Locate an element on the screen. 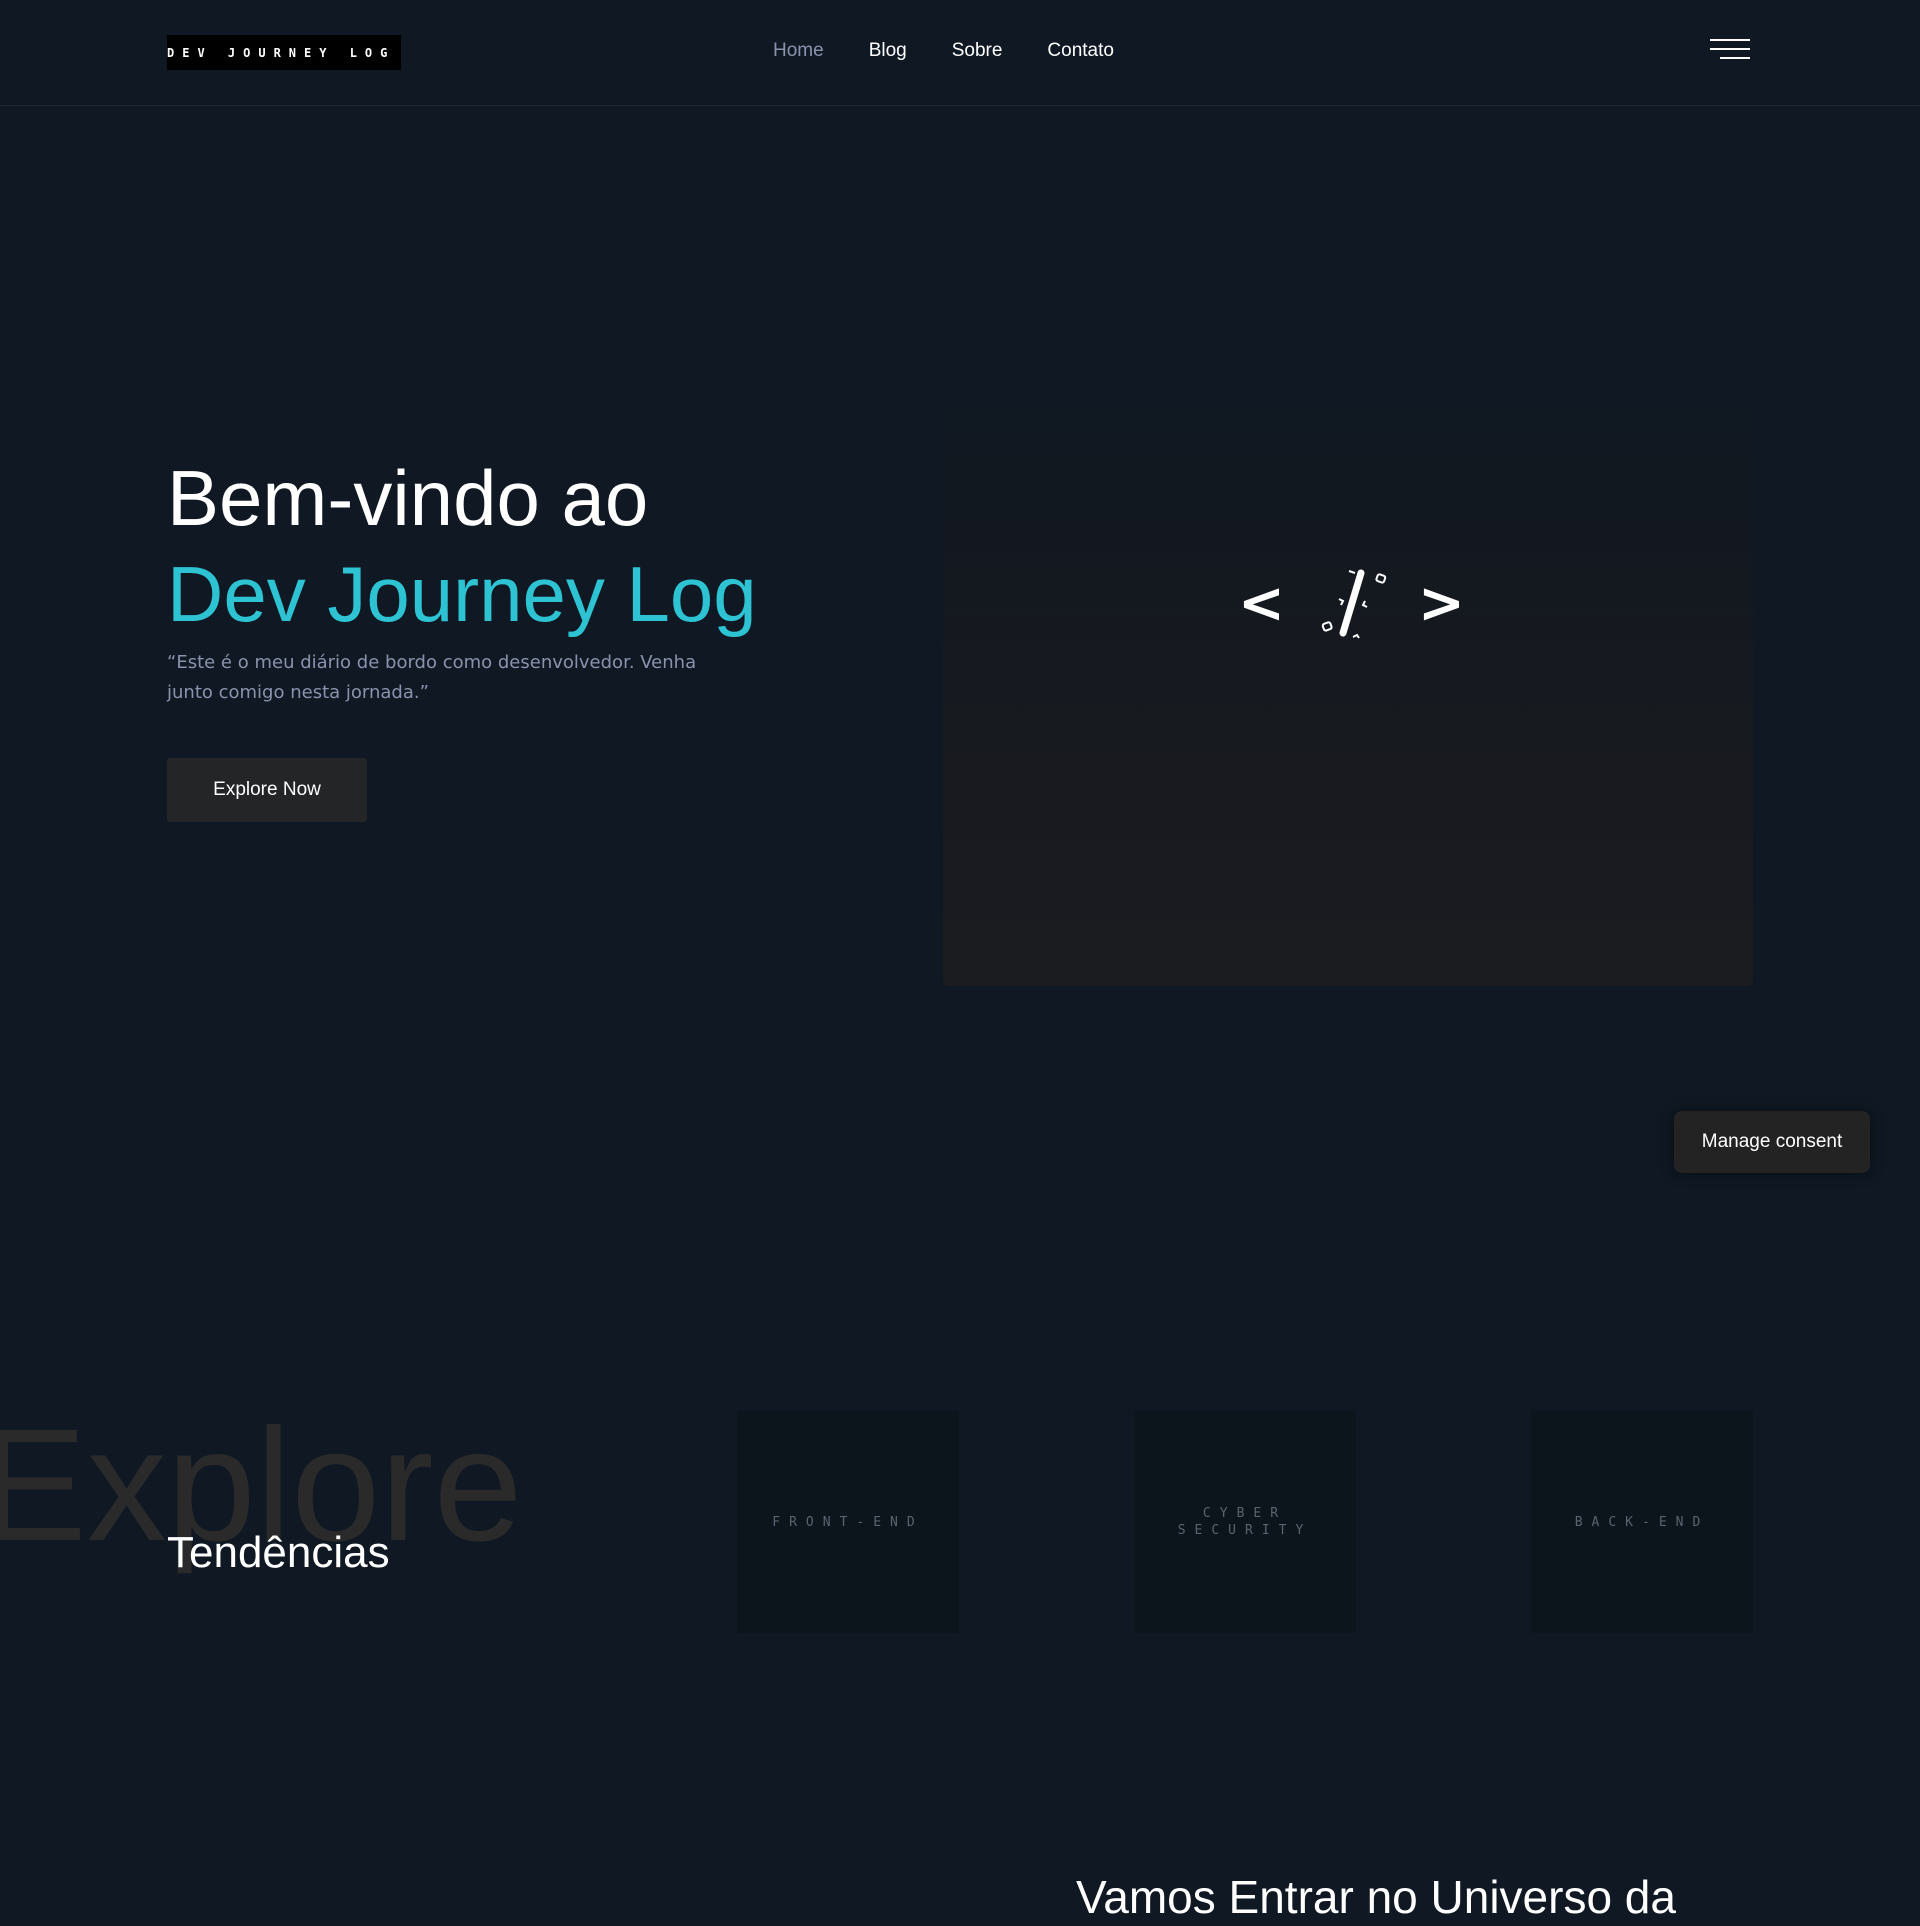 The width and height of the screenshot is (1920, 1926). hero-visual: < > is located at coordinates (1348, 696).